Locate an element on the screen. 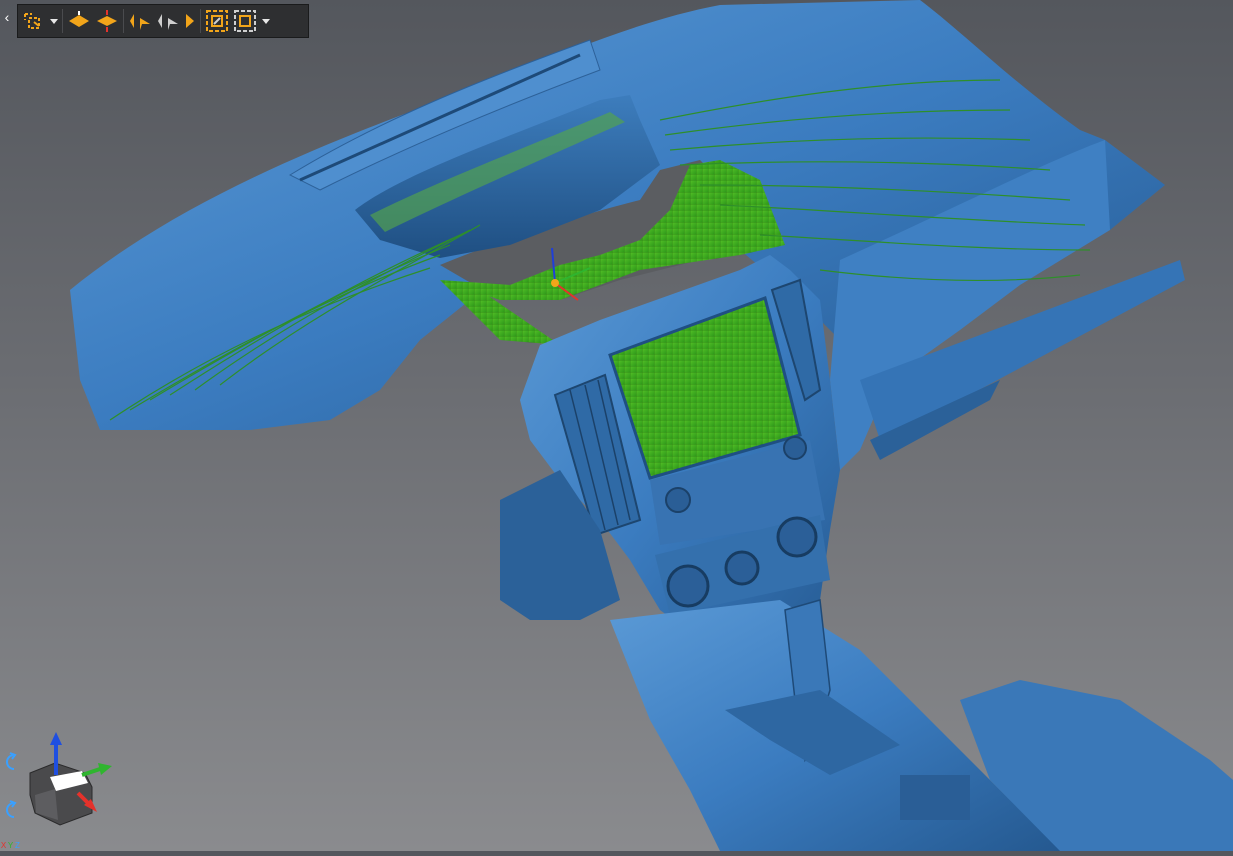 This screenshot has height=856, width=1233. rotate-cw-icon is located at coordinates (11, 809).